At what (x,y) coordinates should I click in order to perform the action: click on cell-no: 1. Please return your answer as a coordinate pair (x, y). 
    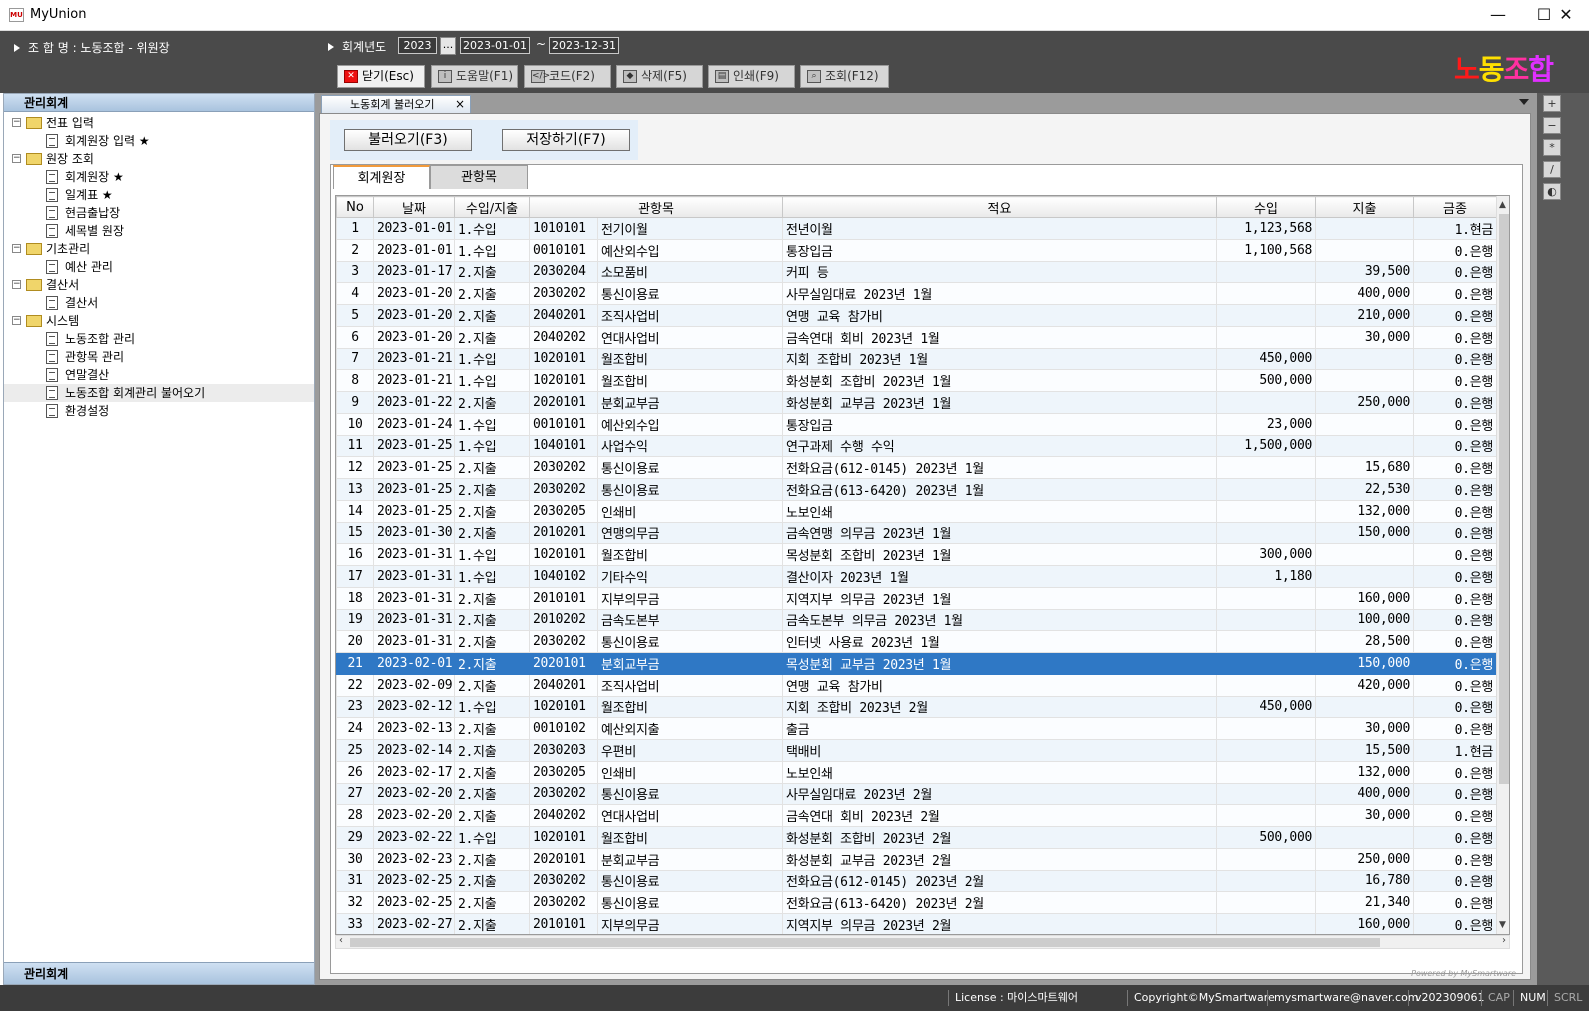
    Looking at the image, I should click on (355, 228).